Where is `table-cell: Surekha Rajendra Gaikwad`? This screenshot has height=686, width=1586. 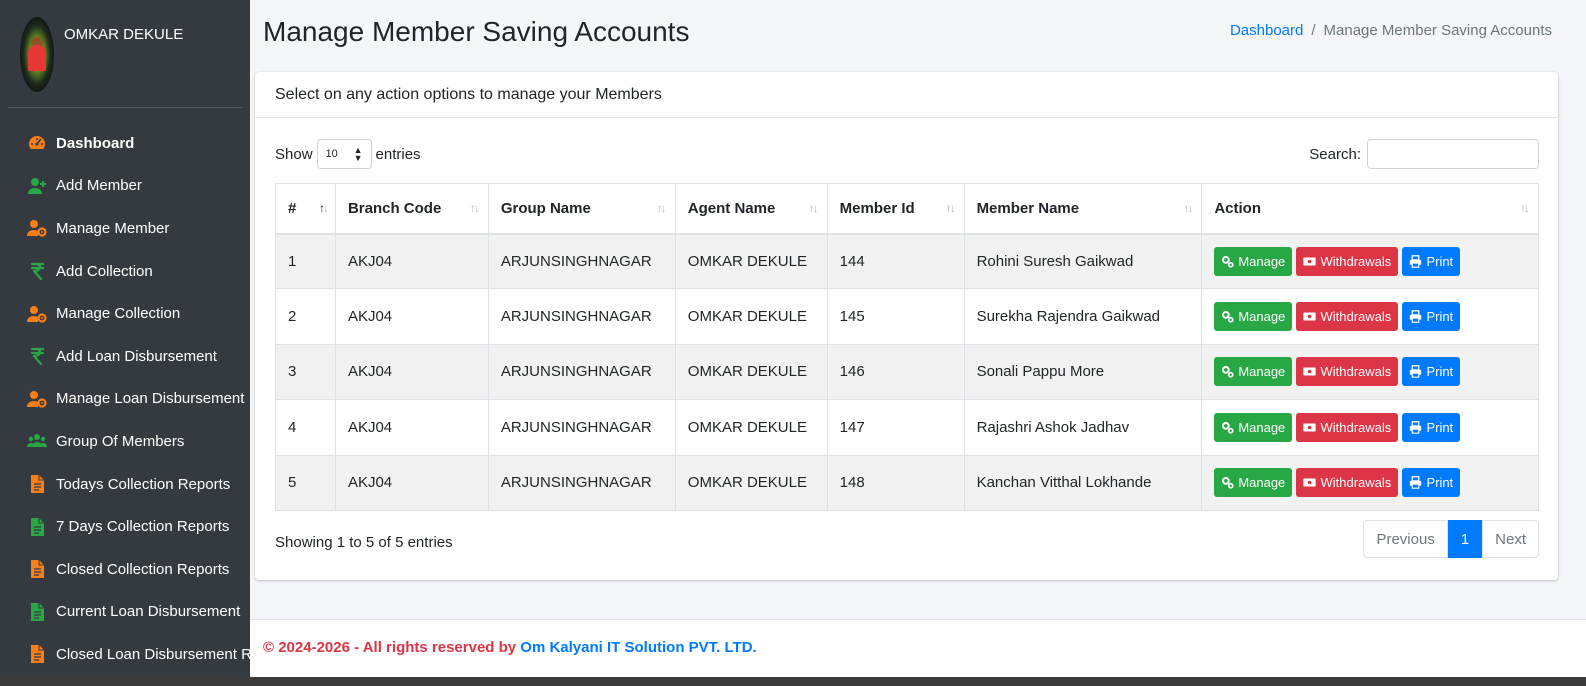
table-cell: Surekha Rajendra Gaikwad is located at coordinates (1083, 316).